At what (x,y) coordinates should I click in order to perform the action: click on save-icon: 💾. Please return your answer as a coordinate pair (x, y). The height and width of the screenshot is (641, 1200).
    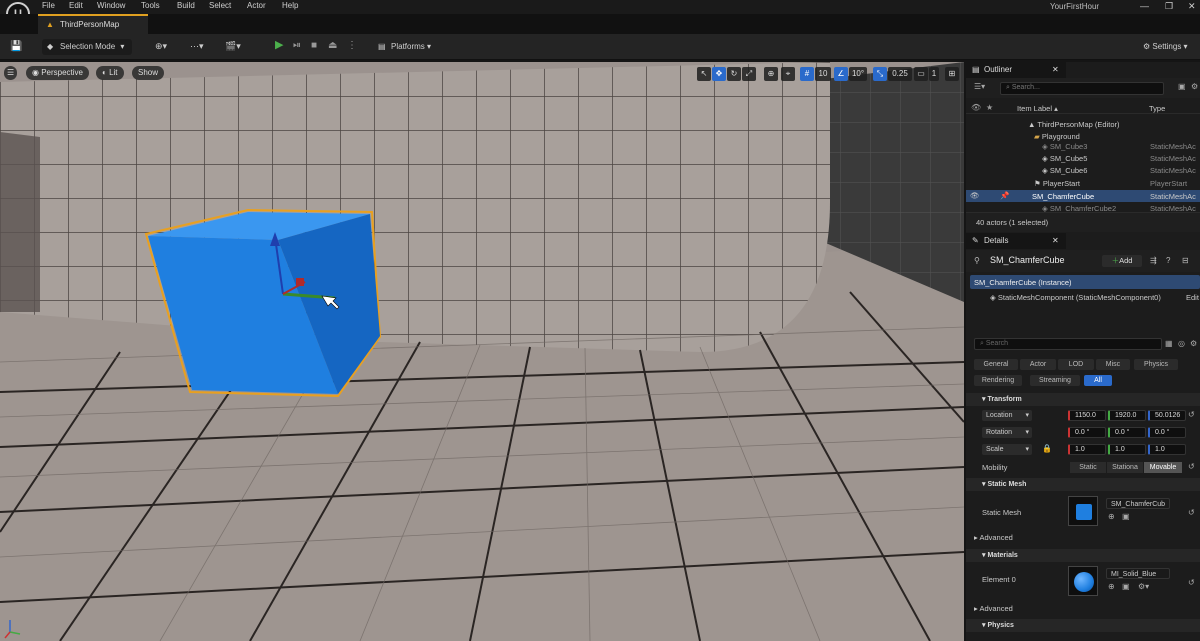
    Looking at the image, I should click on (16, 46).